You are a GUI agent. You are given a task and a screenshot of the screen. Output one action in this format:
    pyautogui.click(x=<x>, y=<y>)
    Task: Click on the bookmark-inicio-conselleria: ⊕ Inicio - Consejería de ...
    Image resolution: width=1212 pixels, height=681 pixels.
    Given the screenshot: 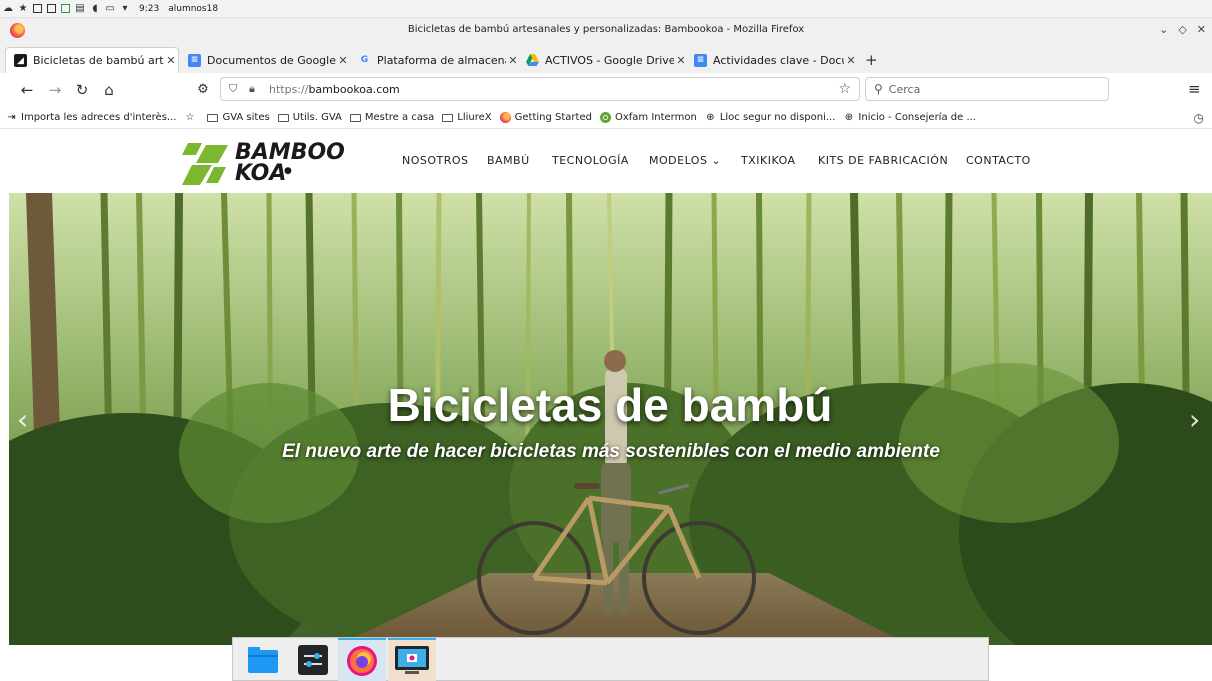 What is the action you would take?
    pyautogui.click(x=909, y=117)
    